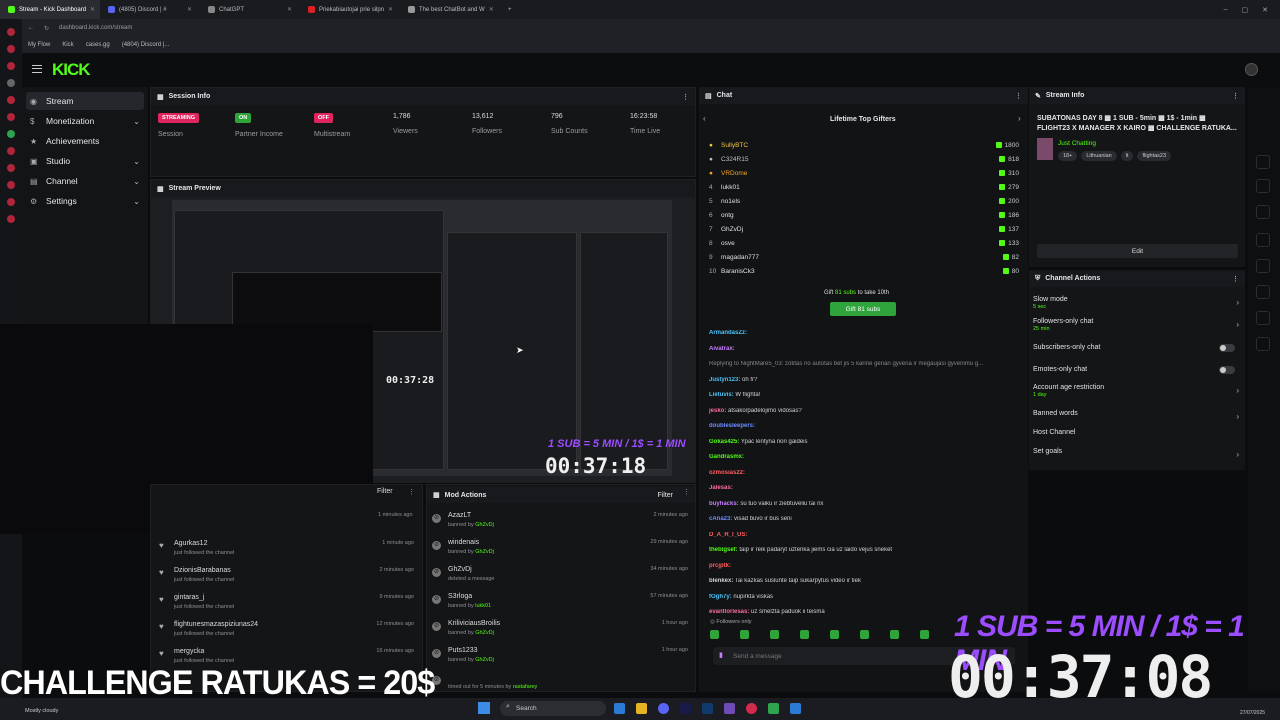 This screenshot has height=720, width=1280. Describe the element at coordinates (751, 708) in the screenshot. I see `opera-icon` at that location.